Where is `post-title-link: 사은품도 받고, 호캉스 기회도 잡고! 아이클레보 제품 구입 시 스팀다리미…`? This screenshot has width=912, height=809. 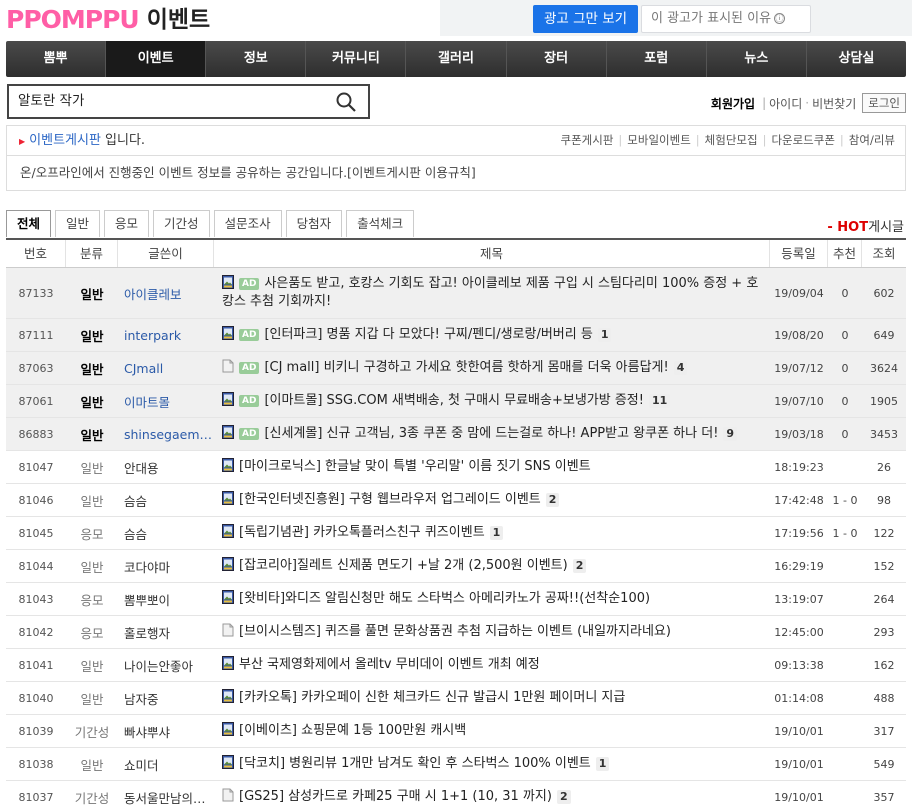
post-title-link: 사은품도 받고, 호캉스 기회도 잡고! 아이클레보 제품 구입 시 스팀다리미… is located at coordinates (490, 292).